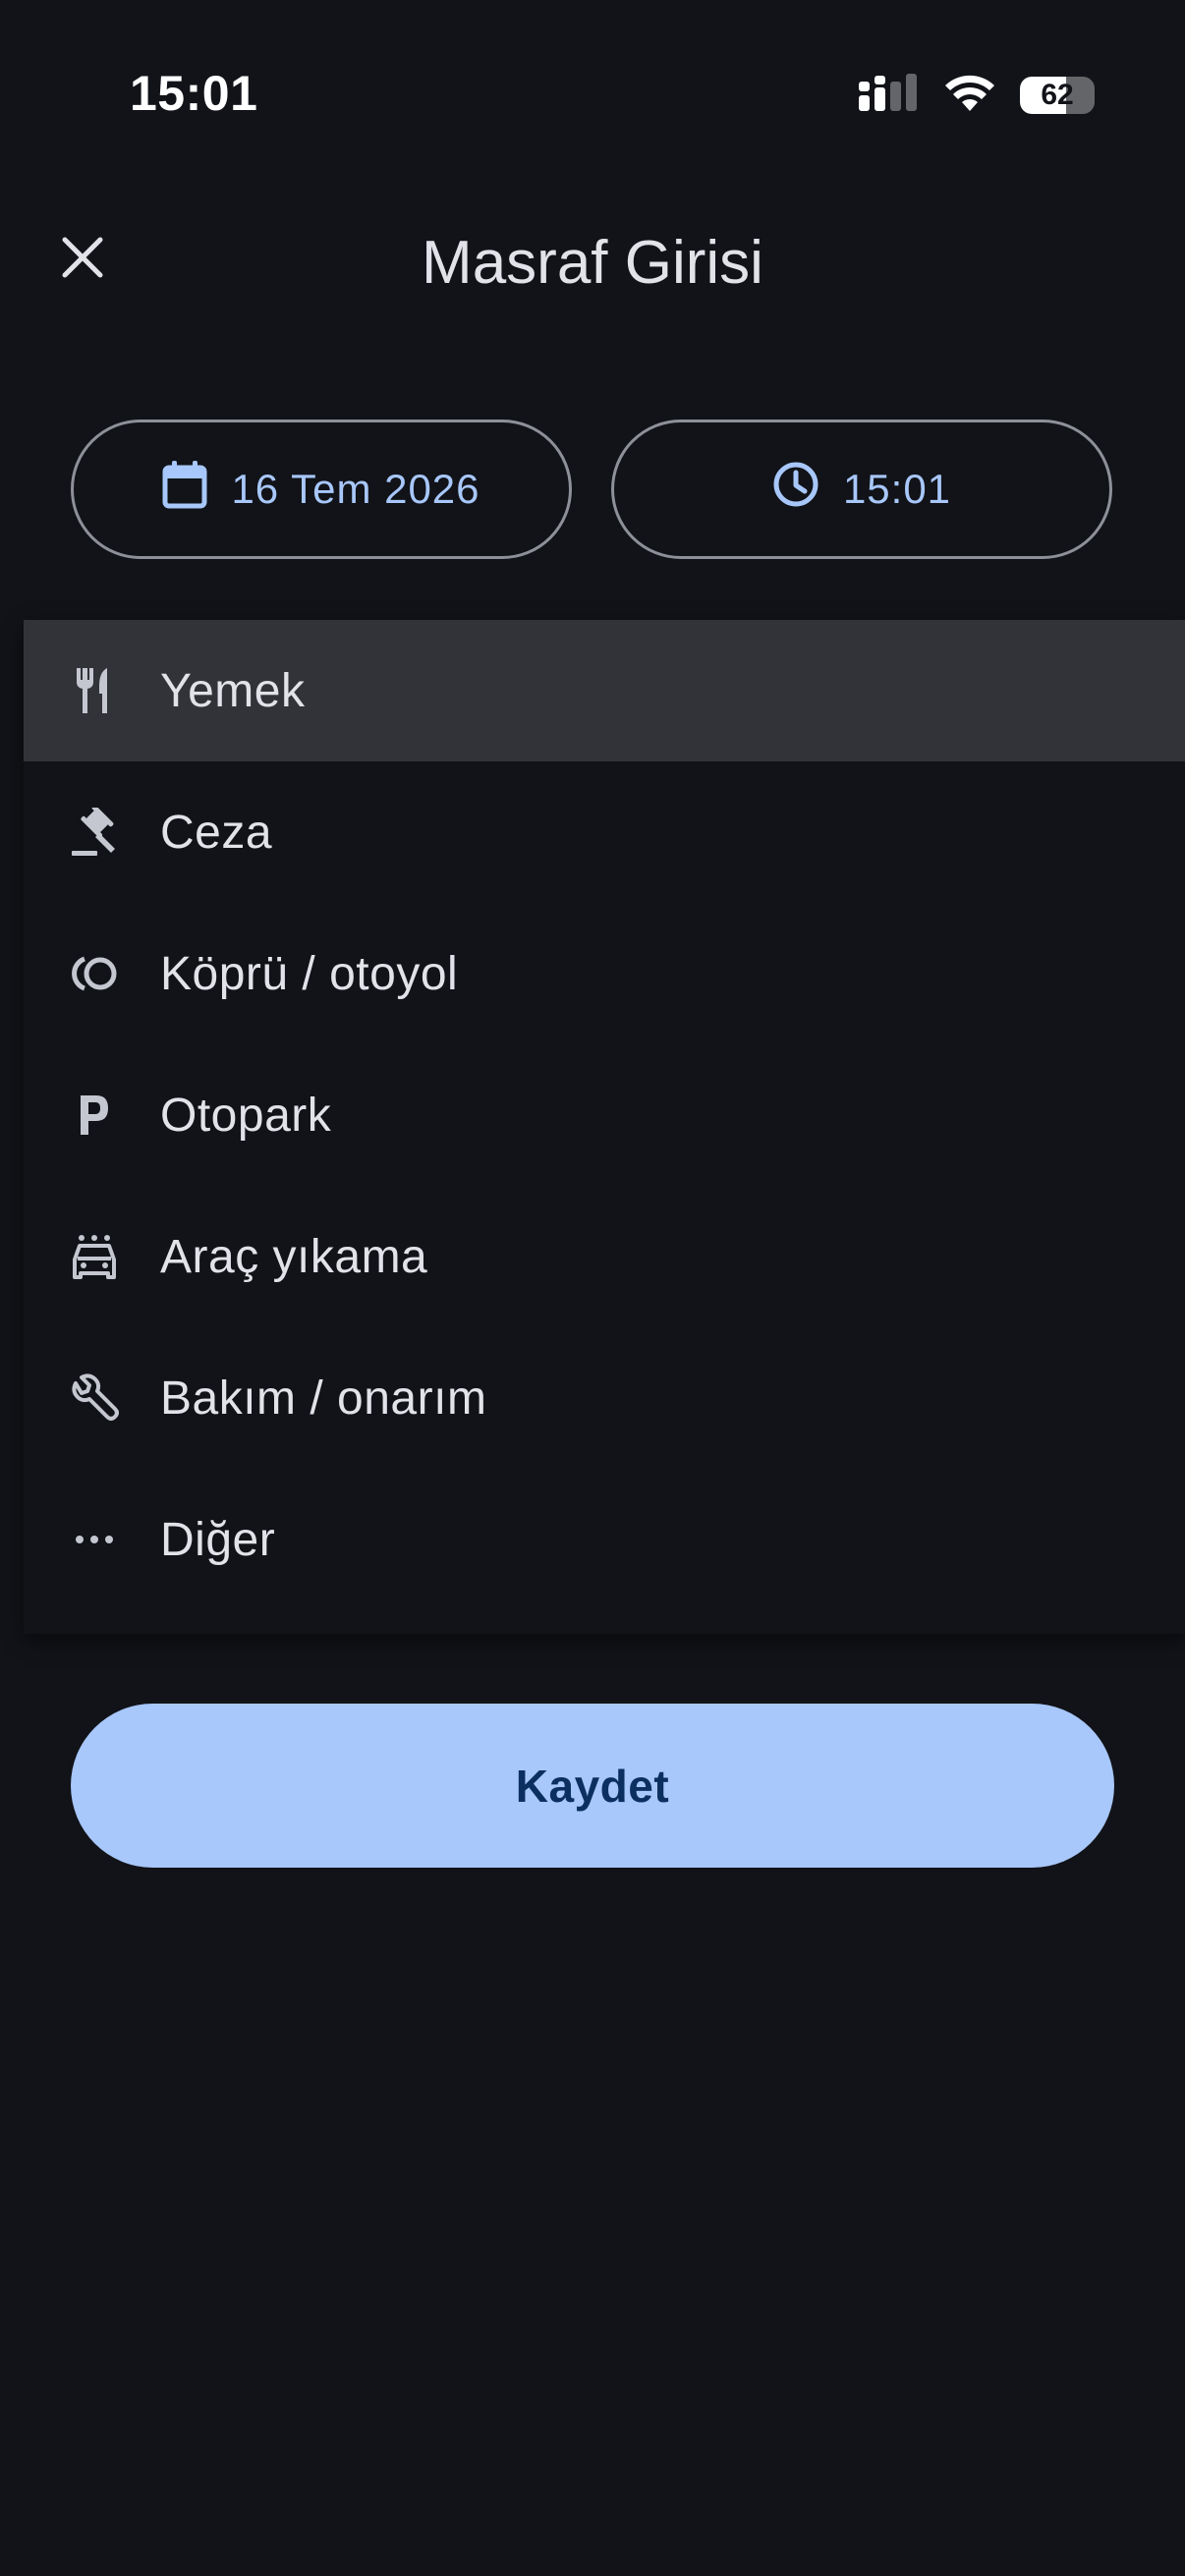 This screenshot has width=1185, height=2576. What do you see at coordinates (95, 1115) in the screenshot?
I see `parking-icon` at bounding box center [95, 1115].